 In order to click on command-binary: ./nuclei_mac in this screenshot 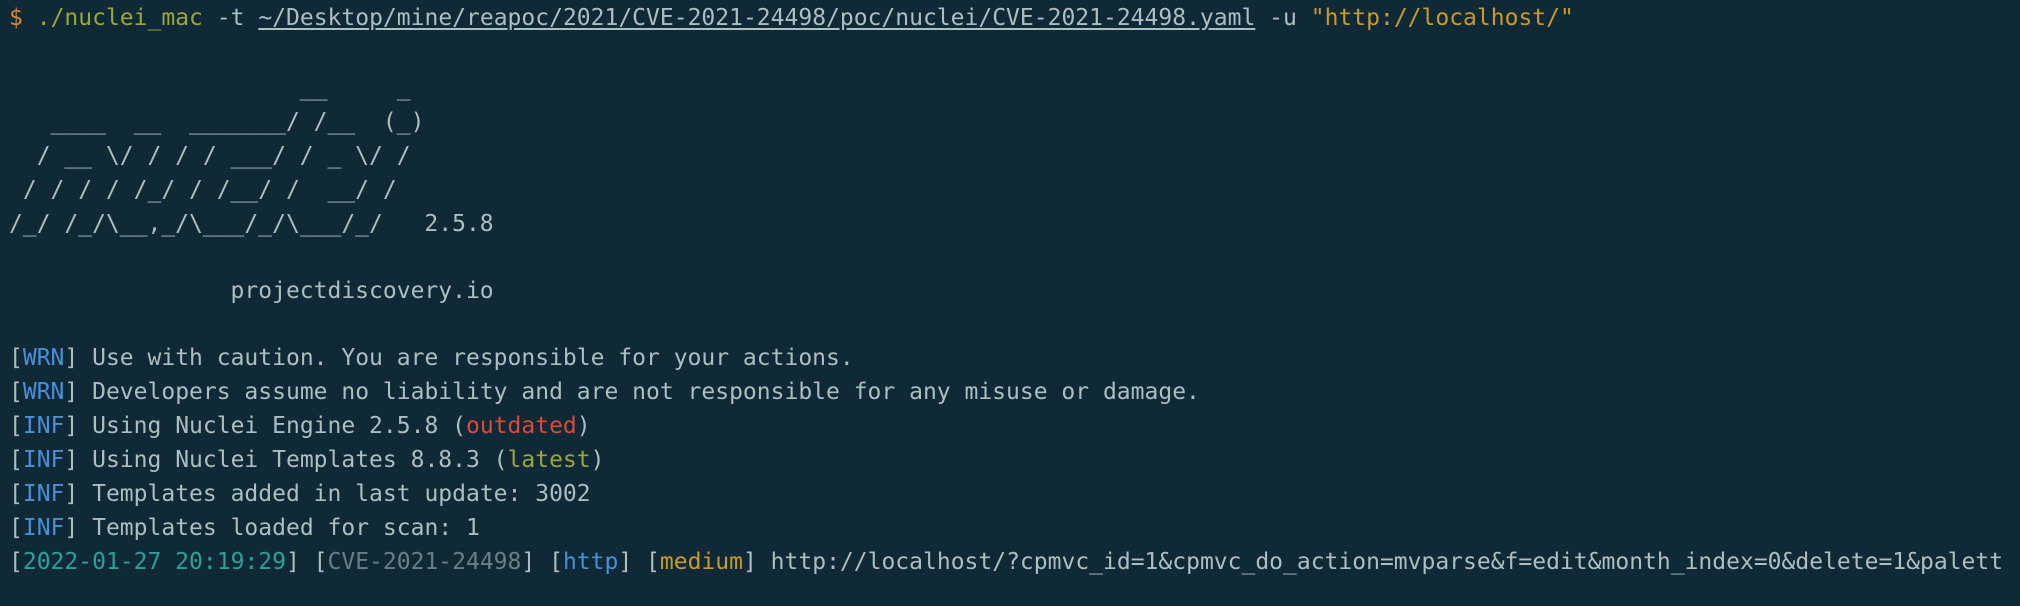, I will do `click(119, 18)`.